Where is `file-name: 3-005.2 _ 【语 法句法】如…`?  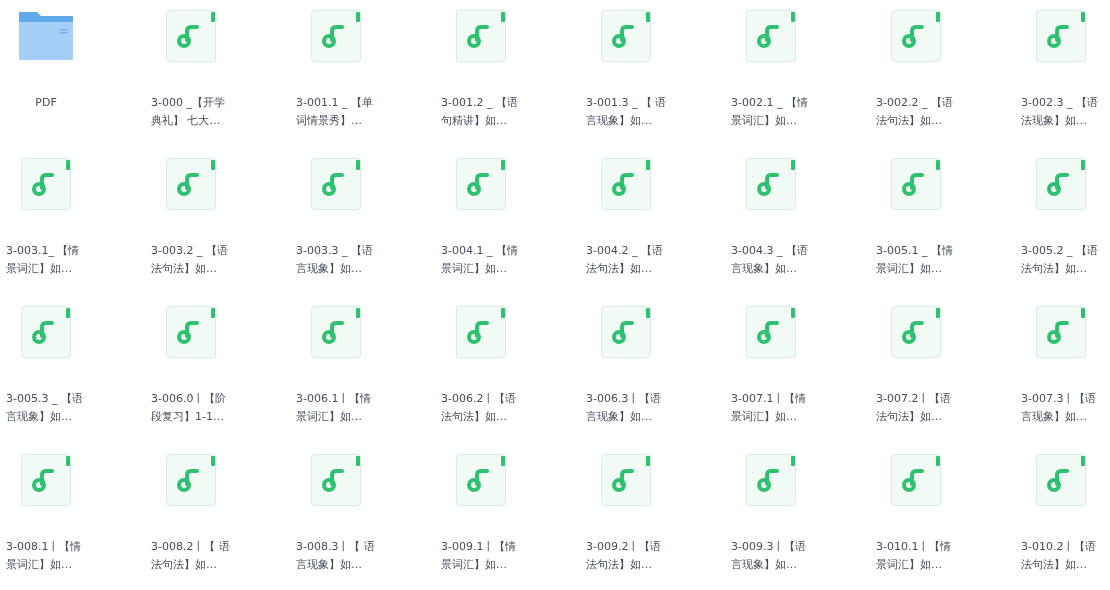
file-name: 3-005.2 _ 【语 法句法】如… is located at coordinates (1061, 260).